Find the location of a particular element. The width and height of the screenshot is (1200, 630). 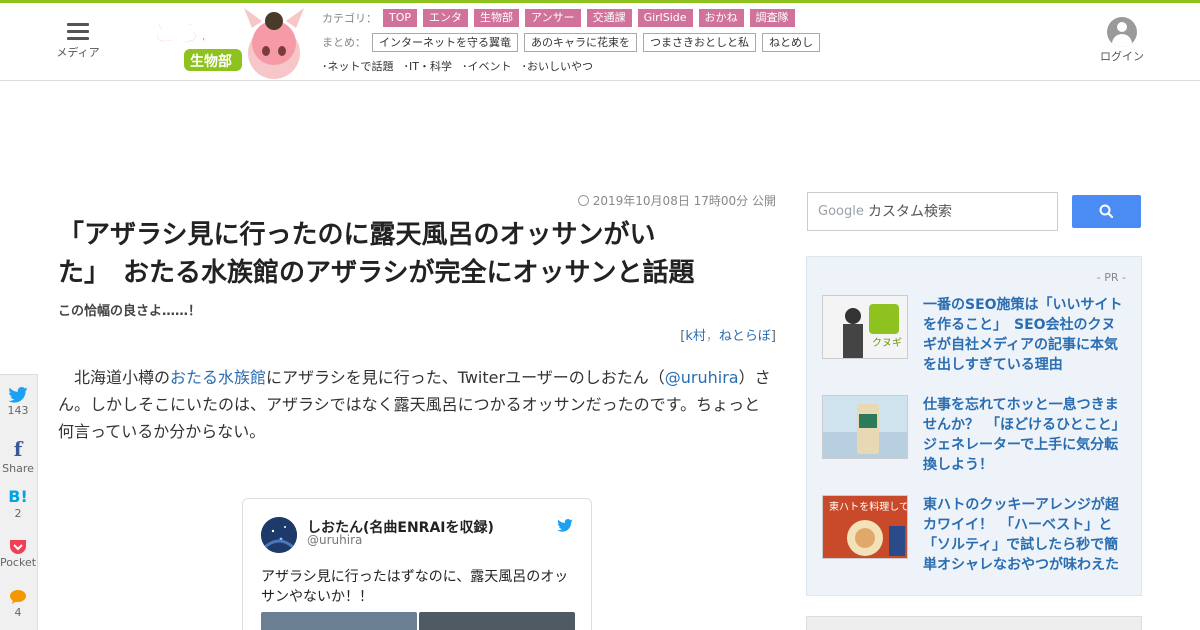

pocket-icon is located at coordinates (18, 547).